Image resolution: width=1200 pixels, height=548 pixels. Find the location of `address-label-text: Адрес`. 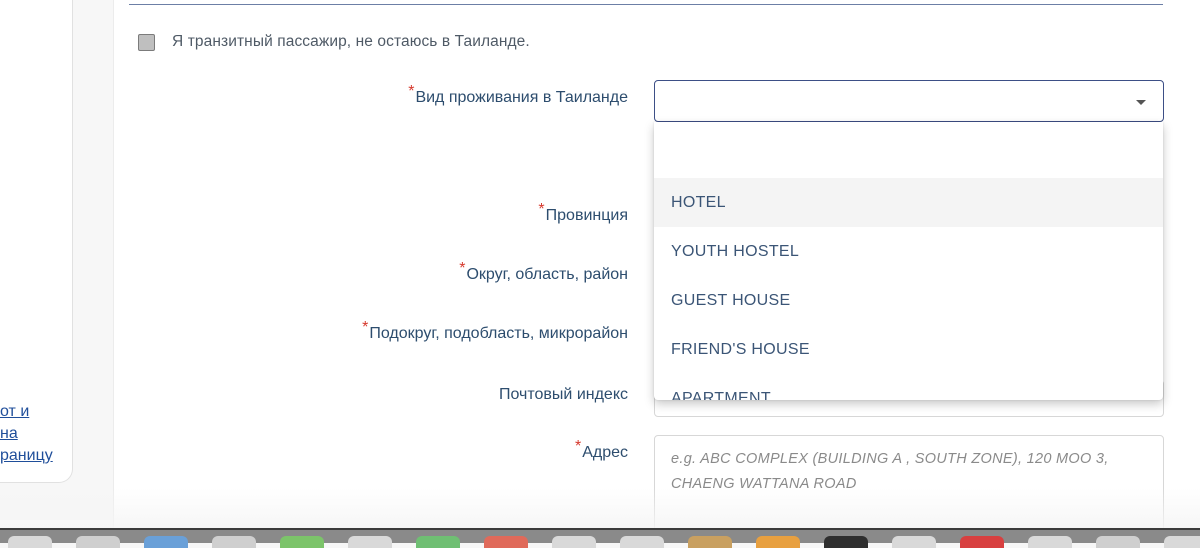

address-label-text: Адрес is located at coordinates (605, 452).